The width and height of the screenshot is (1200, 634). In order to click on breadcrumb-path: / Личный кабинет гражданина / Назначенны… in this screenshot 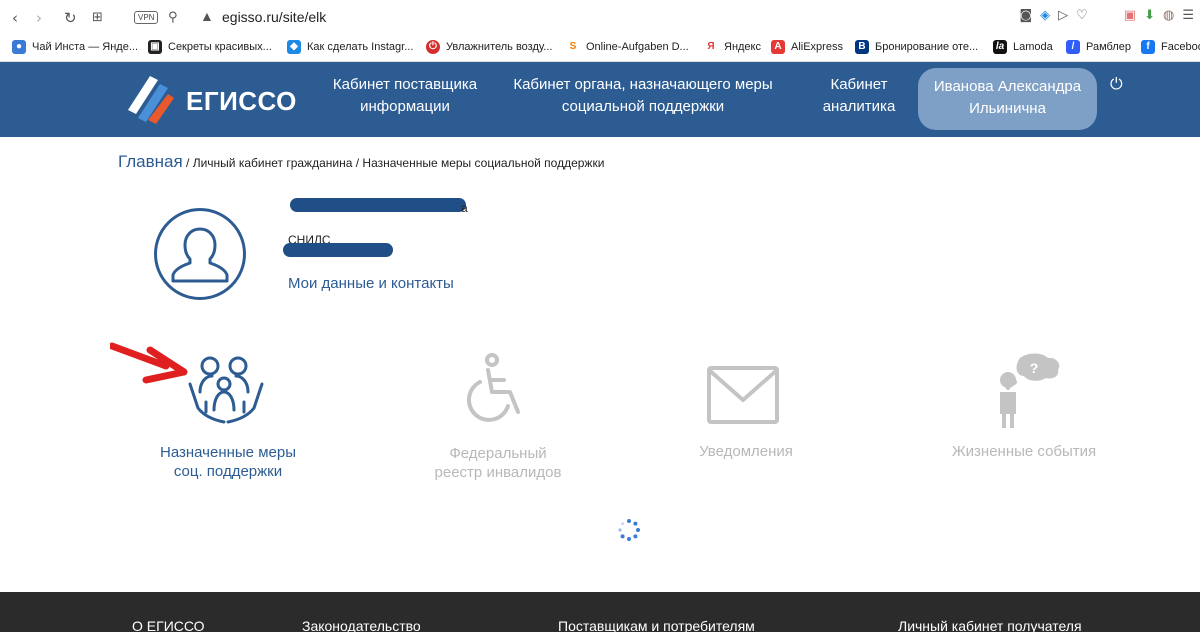, I will do `click(393, 163)`.